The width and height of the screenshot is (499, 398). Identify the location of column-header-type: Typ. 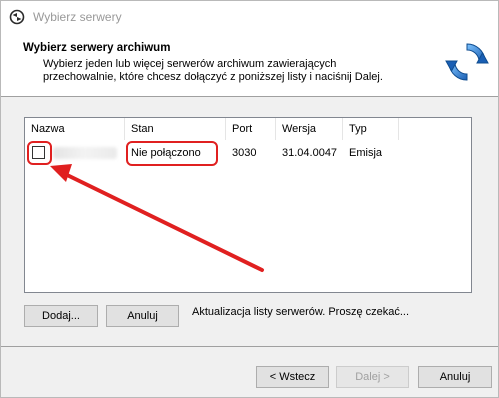
(371, 129).